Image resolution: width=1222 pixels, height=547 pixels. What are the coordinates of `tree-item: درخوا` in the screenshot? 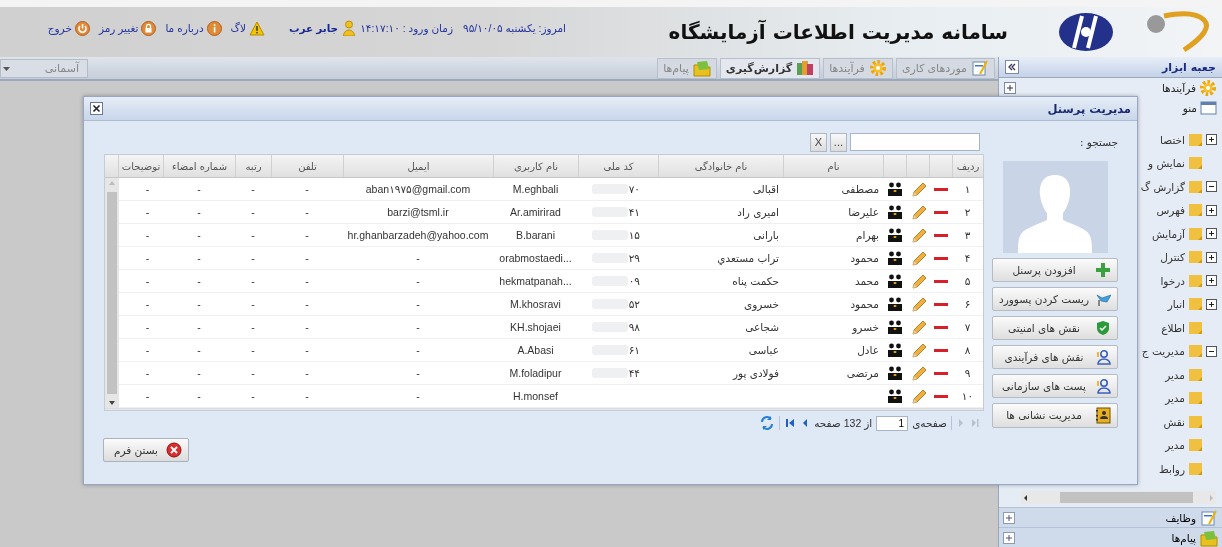 It's located at (1172, 280).